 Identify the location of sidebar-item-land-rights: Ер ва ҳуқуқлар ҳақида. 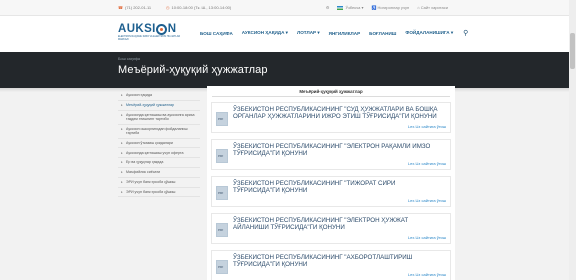
(159, 163).